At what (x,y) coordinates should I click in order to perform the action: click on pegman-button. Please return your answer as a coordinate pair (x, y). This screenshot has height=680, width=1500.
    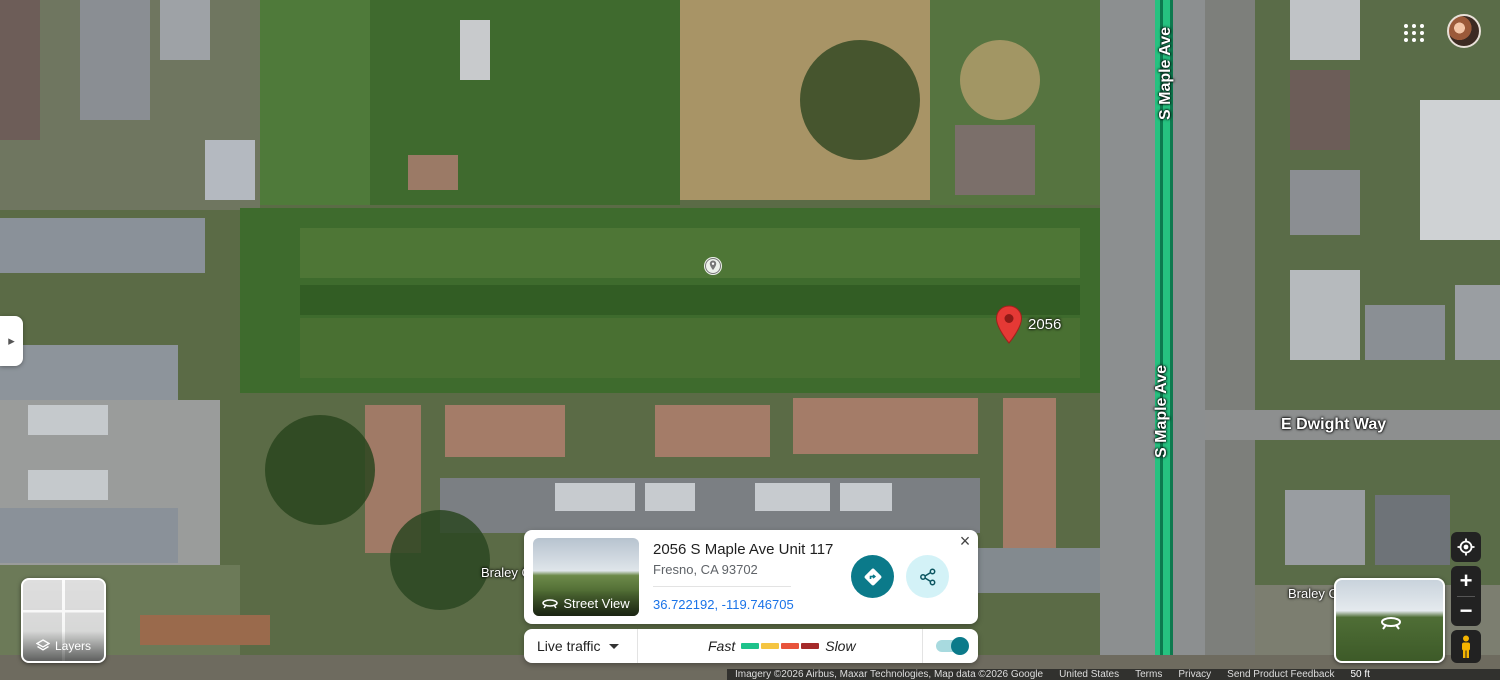
    Looking at the image, I should click on (1466, 646).